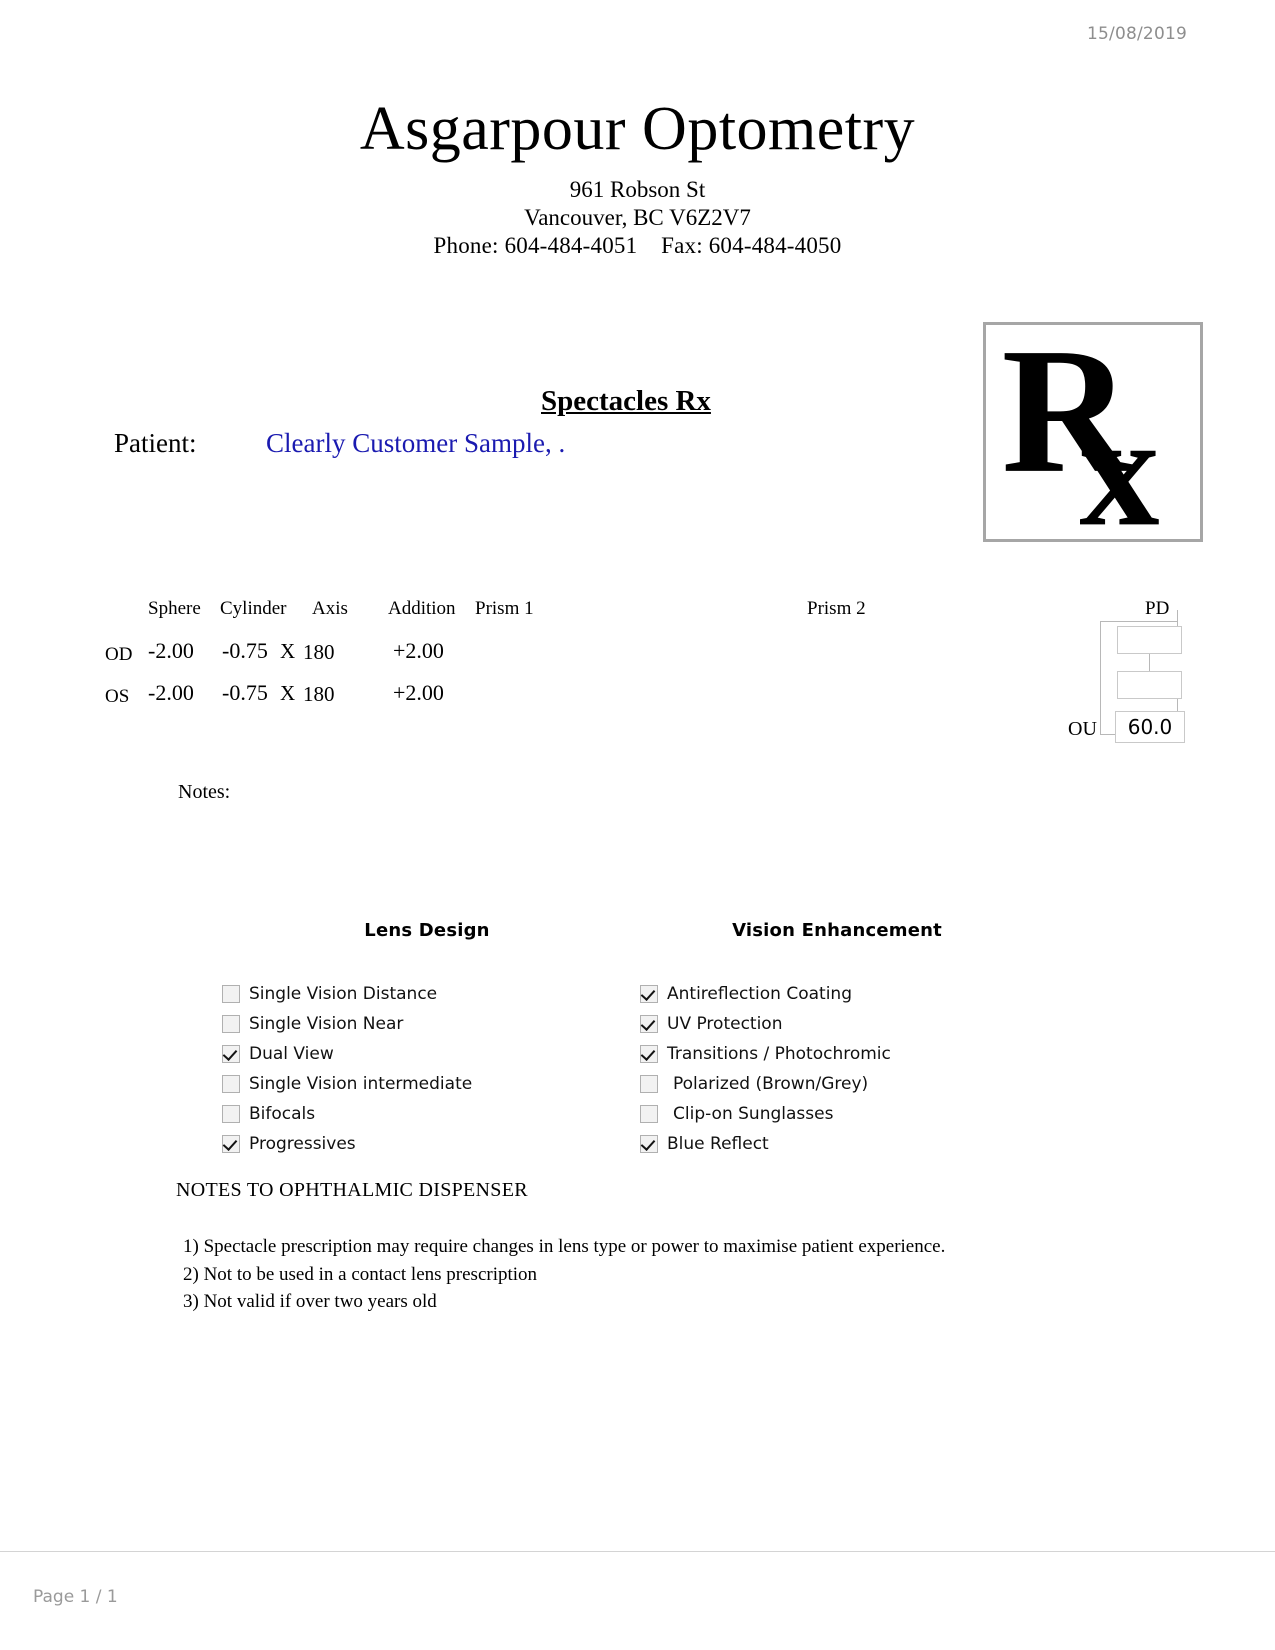 The height and width of the screenshot is (1650, 1275). What do you see at coordinates (855, 1144) in the screenshot?
I see `vision-enhancement-option-blue-reflect: Blue Reflect` at bounding box center [855, 1144].